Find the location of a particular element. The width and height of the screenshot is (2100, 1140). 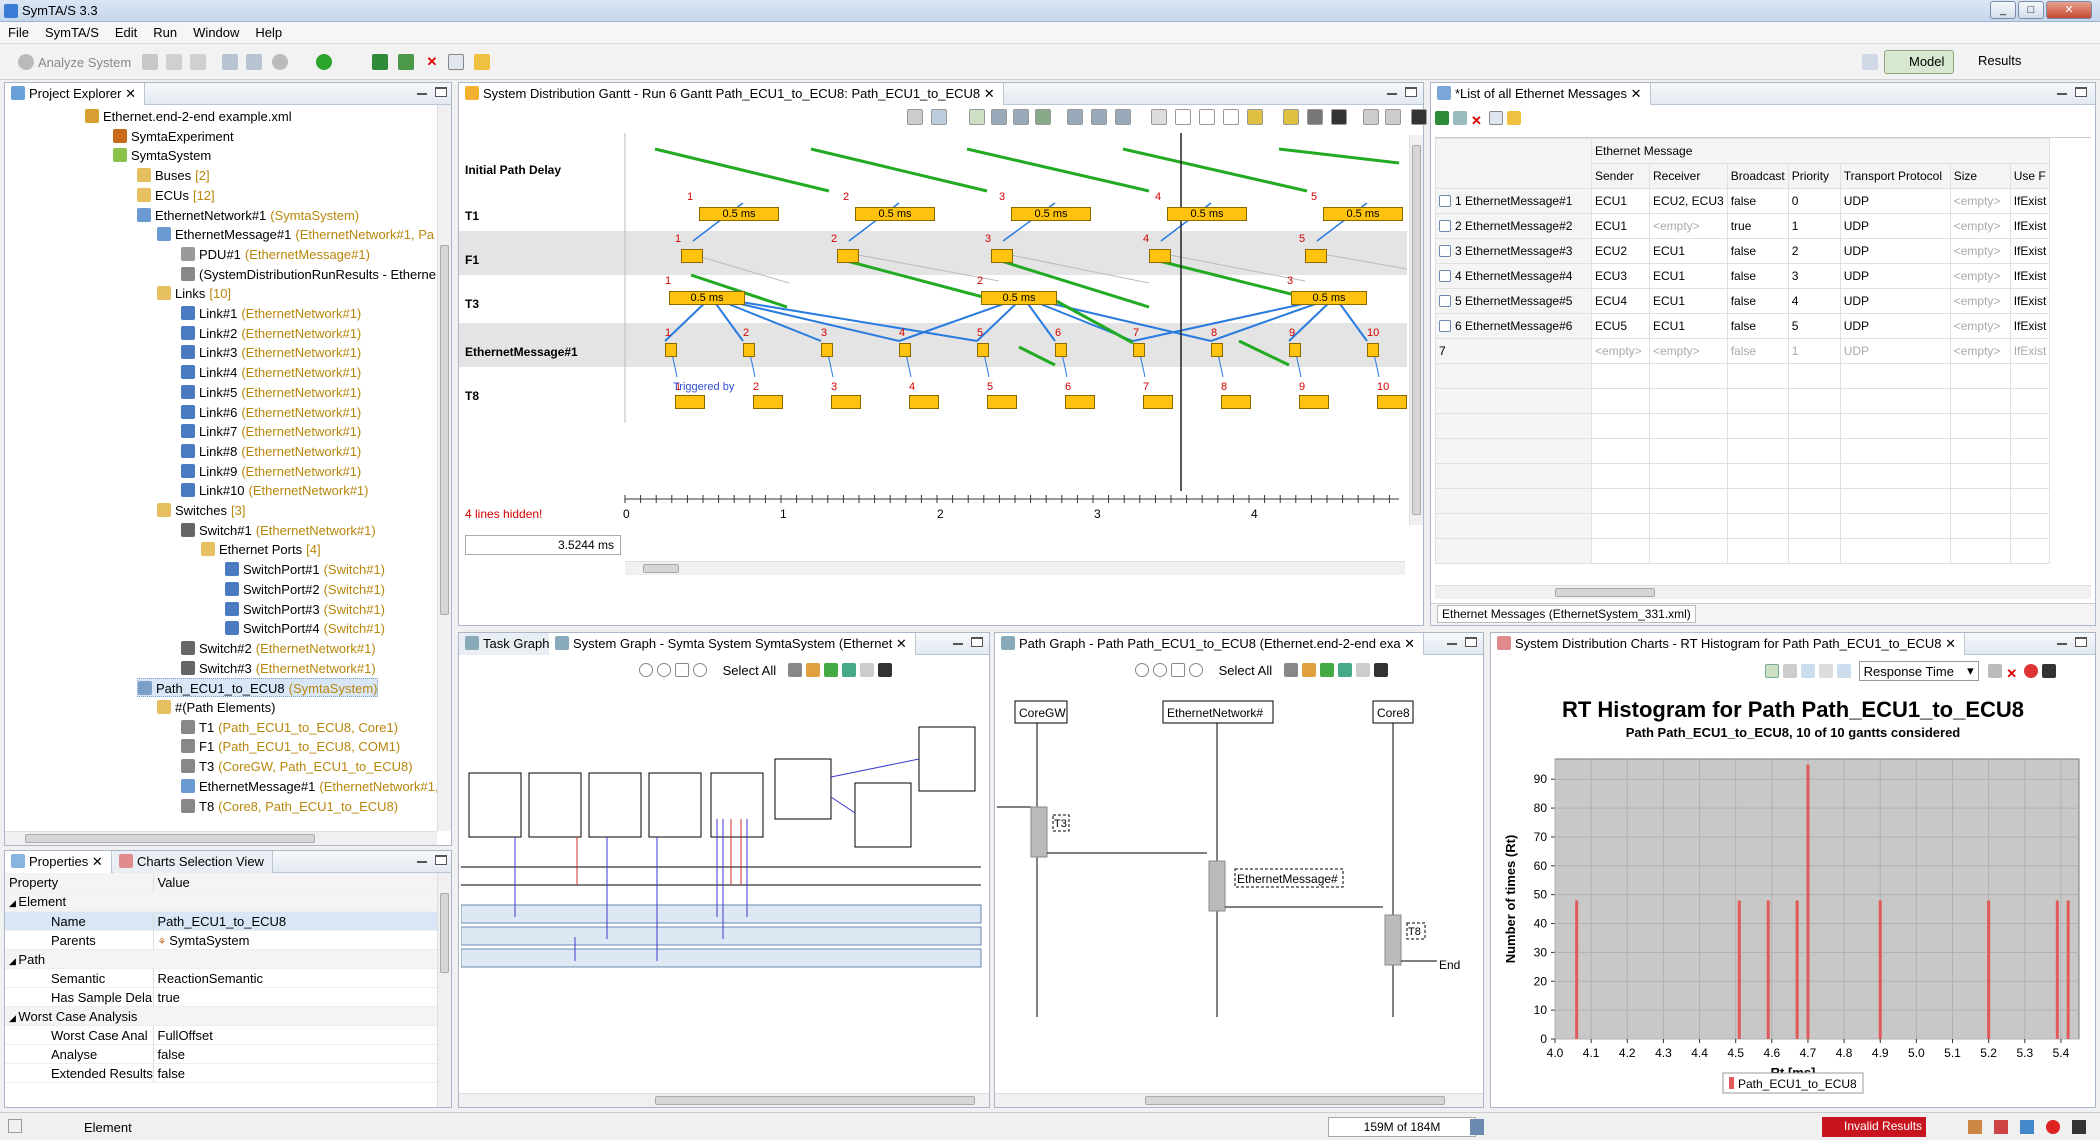

tree-item: (SystemDistributionRunResults - Etherne is located at coordinates (309, 274).